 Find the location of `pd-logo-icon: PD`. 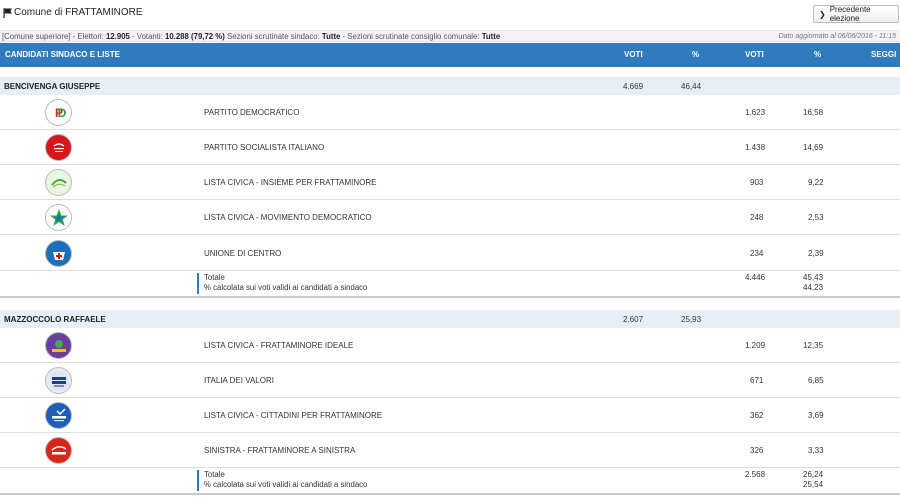

pd-logo-icon: PD is located at coordinates (58, 112).